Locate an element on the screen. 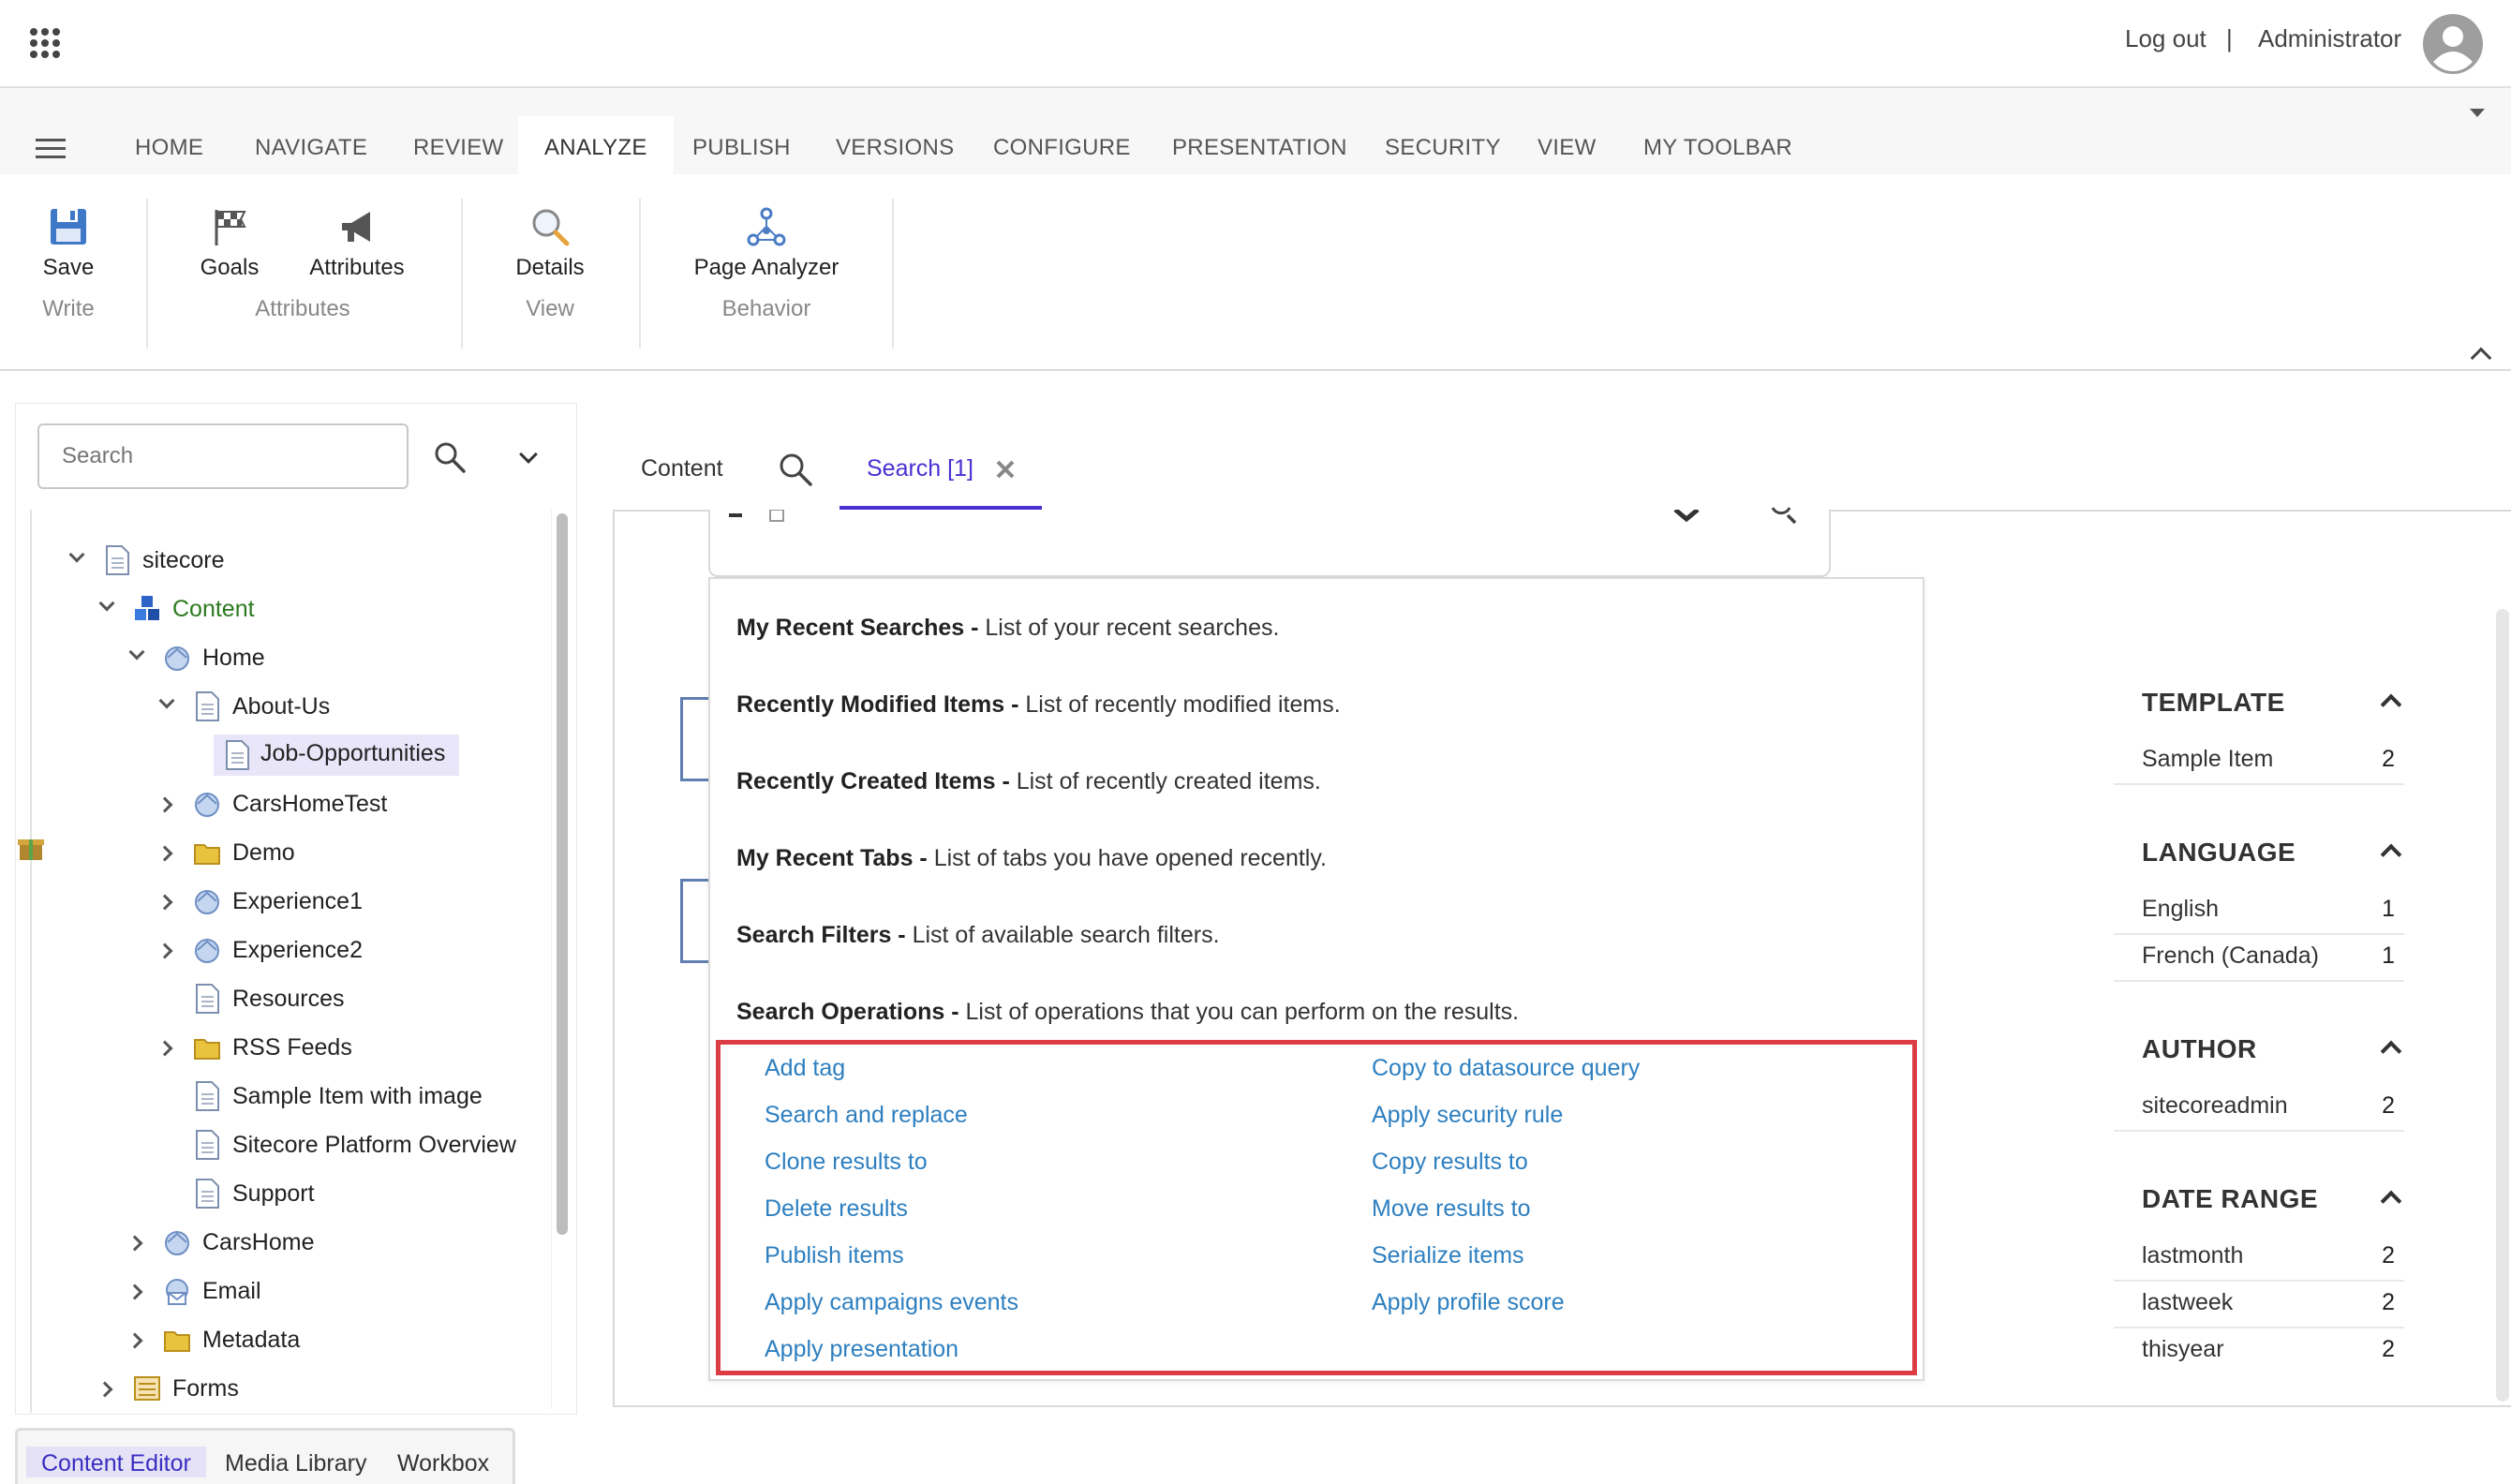 This screenshot has width=2511, height=1484. op-apply-campaigns-events: Apply campaigns events is located at coordinates (891, 1302).